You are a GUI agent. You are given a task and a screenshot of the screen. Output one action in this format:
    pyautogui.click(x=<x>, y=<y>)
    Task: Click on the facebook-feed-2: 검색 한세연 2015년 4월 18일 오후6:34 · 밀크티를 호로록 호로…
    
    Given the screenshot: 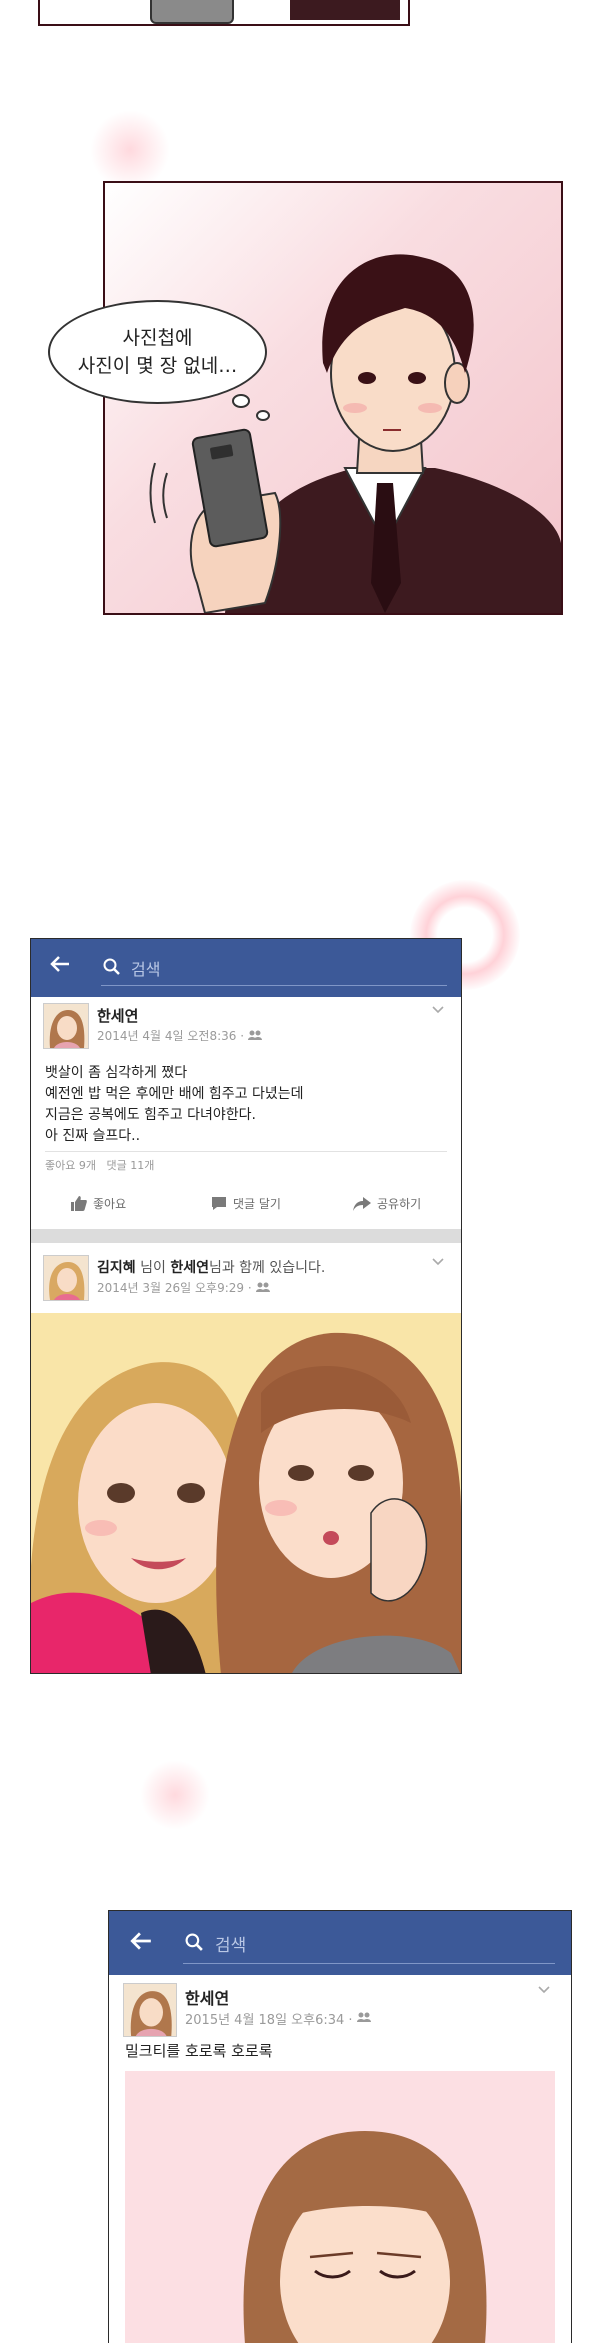 What is the action you would take?
    pyautogui.click(x=340, y=2126)
    